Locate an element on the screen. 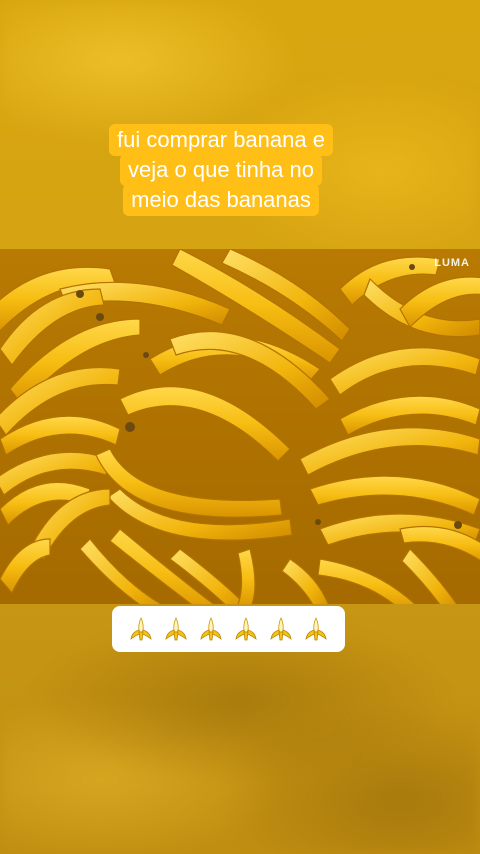  watermark-label: LUMA is located at coordinates (452, 263).